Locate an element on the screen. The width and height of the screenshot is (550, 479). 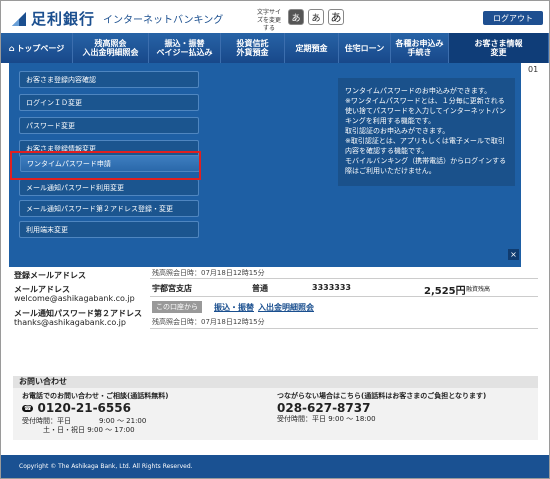
nav-applications: 各種お申込み 手続き is located at coordinates (420, 48).